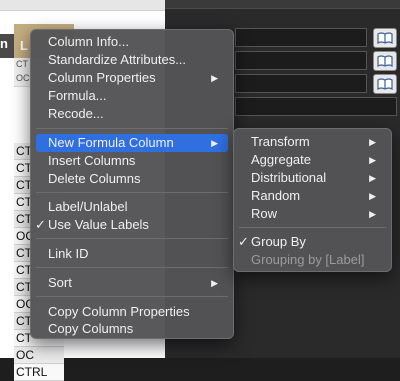 This screenshot has width=400, height=381. What do you see at coordinates (102, 77) in the screenshot?
I see `menu-item-label: Column Properties` at bounding box center [102, 77].